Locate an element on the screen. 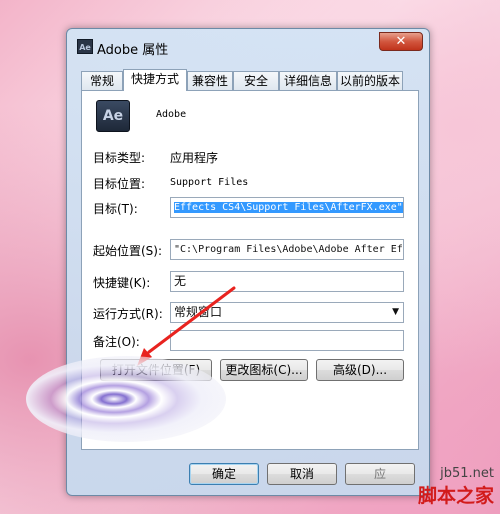 Image resolution: width=500 pixels, height=514 pixels. watermark-name: 脚本之家 is located at coordinates (455, 496).